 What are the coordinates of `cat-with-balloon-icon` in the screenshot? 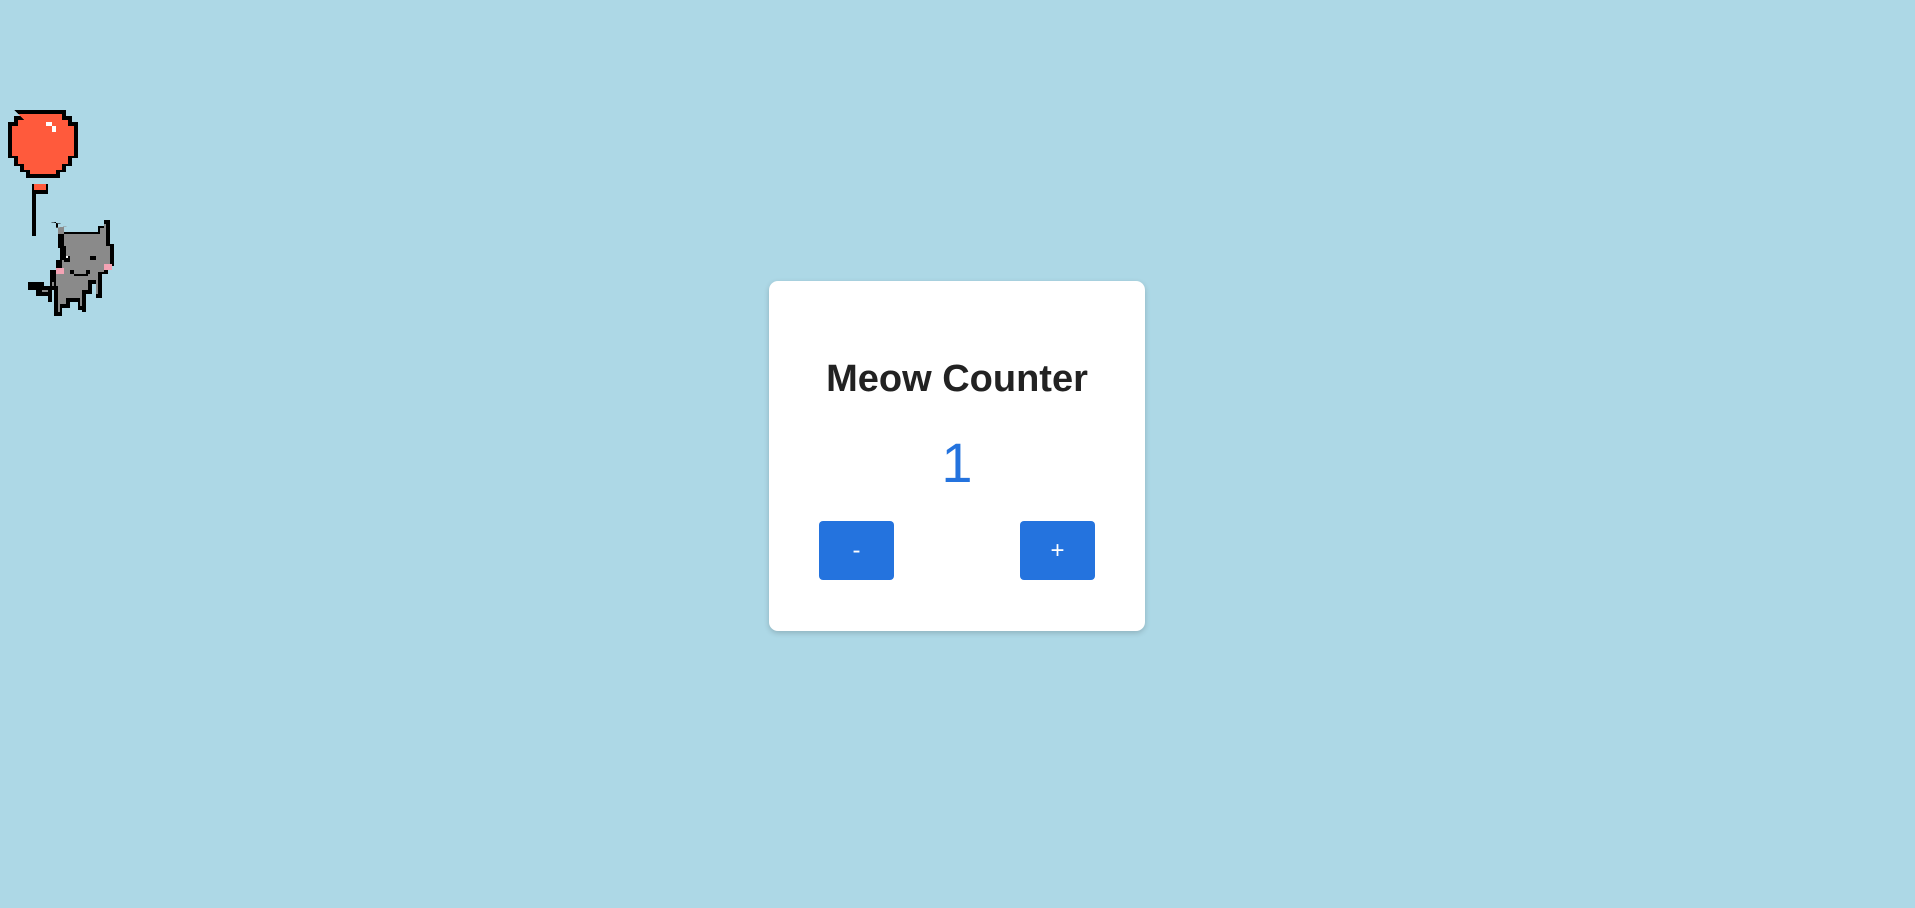 It's located at (62, 228).